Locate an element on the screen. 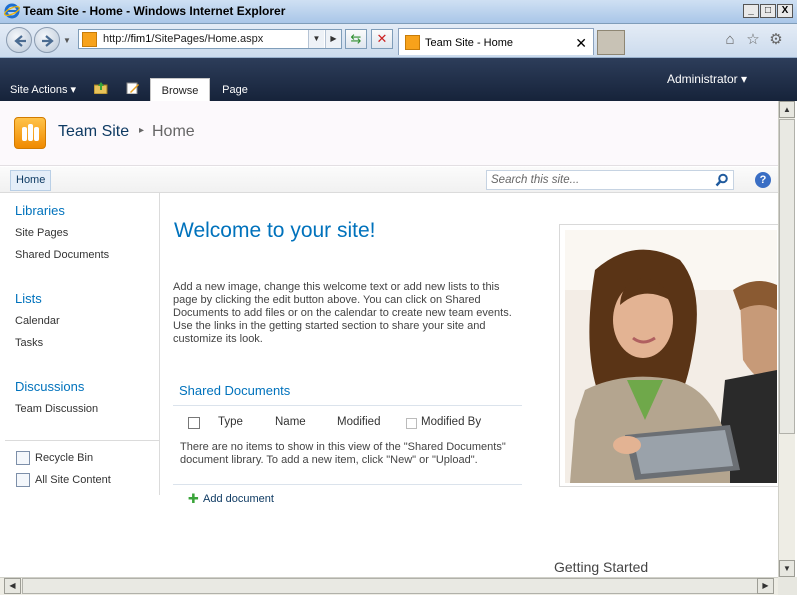 The height and width of the screenshot is (595, 797). column-header-modified: Modified is located at coordinates (358, 422).